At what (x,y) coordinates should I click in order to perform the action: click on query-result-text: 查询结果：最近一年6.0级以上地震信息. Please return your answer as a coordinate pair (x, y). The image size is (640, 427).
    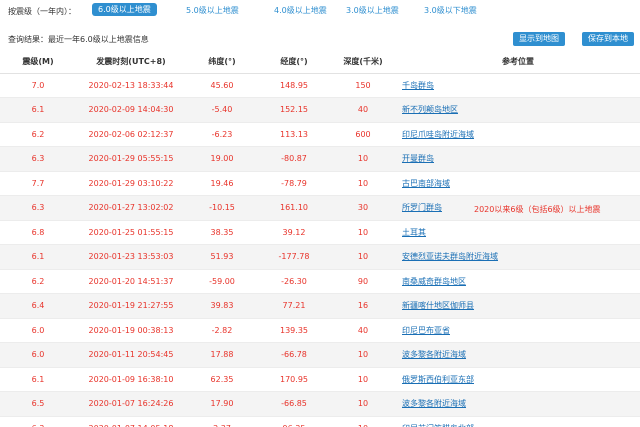
    Looking at the image, I should click on (78, 39).